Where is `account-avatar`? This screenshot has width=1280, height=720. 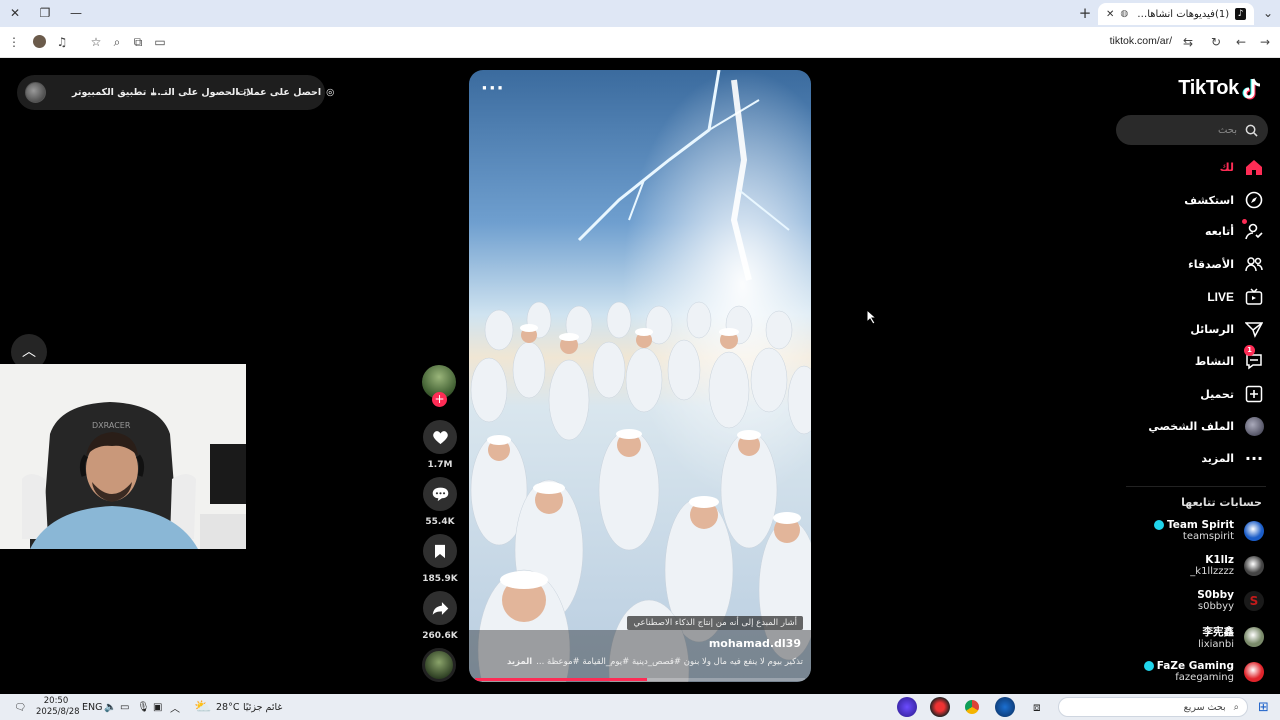
account-avatar is located at coordinates (1254, 565).